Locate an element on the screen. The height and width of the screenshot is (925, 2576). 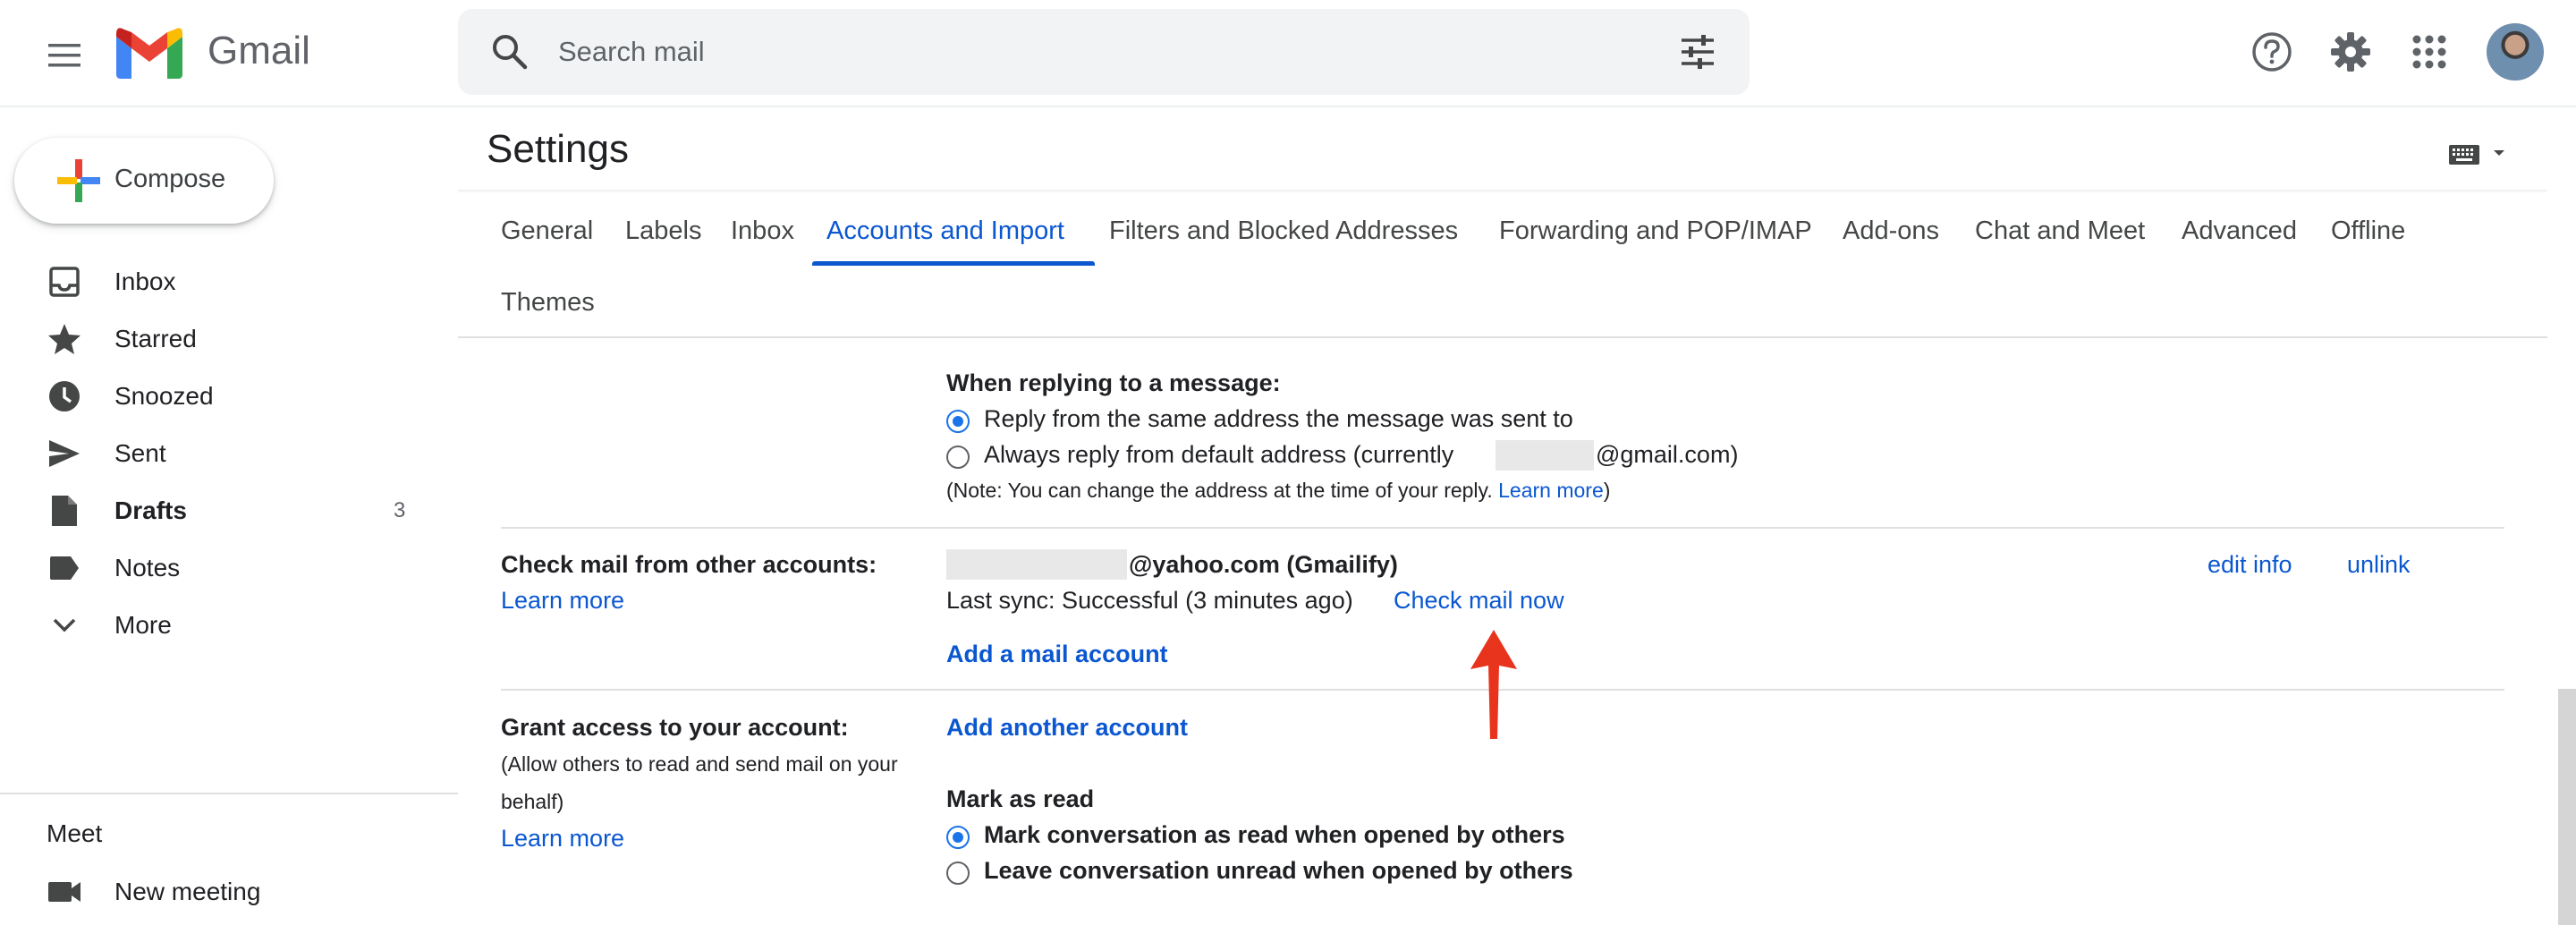
check-mail-label: Check mail from other accounts: is located at coordinates (689, 564).